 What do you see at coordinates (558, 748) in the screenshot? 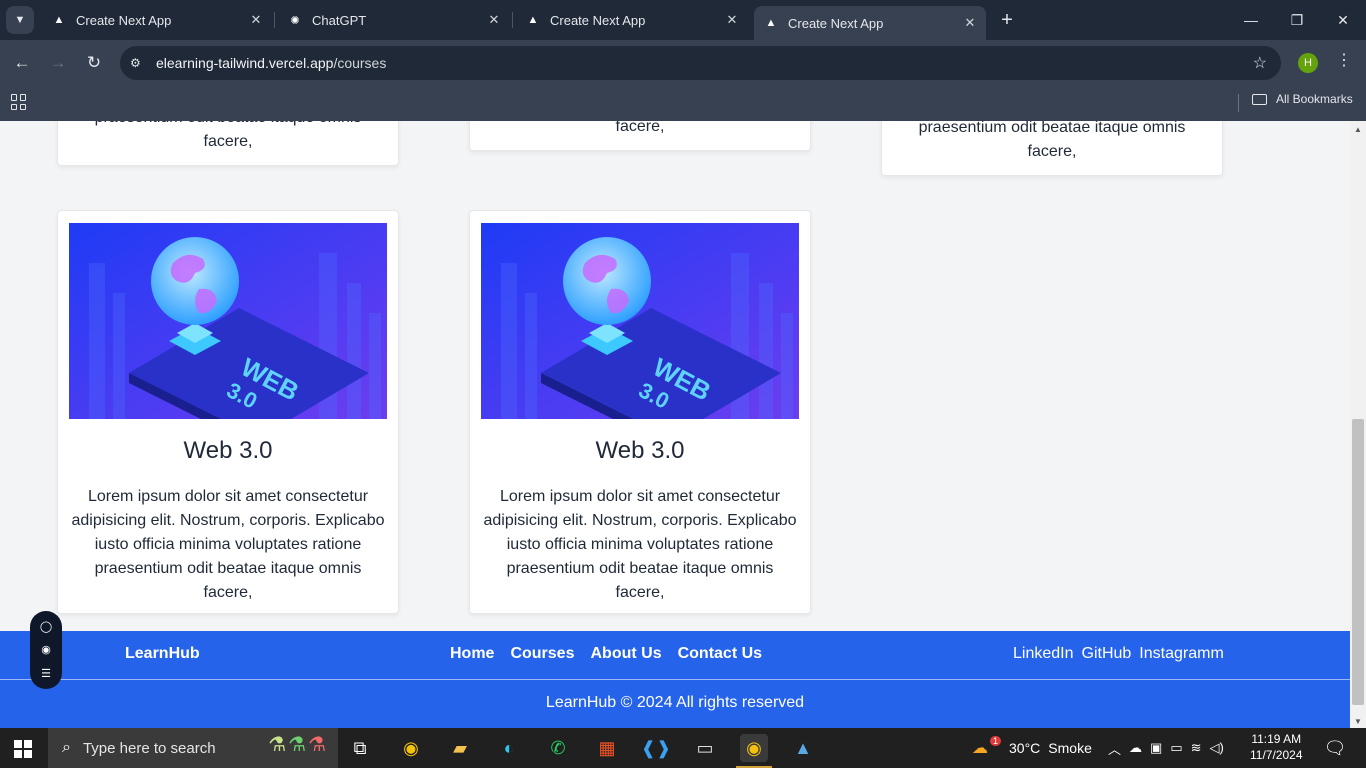
I see `whatsapp-icon: ✆` at bounding box center [558, 748].